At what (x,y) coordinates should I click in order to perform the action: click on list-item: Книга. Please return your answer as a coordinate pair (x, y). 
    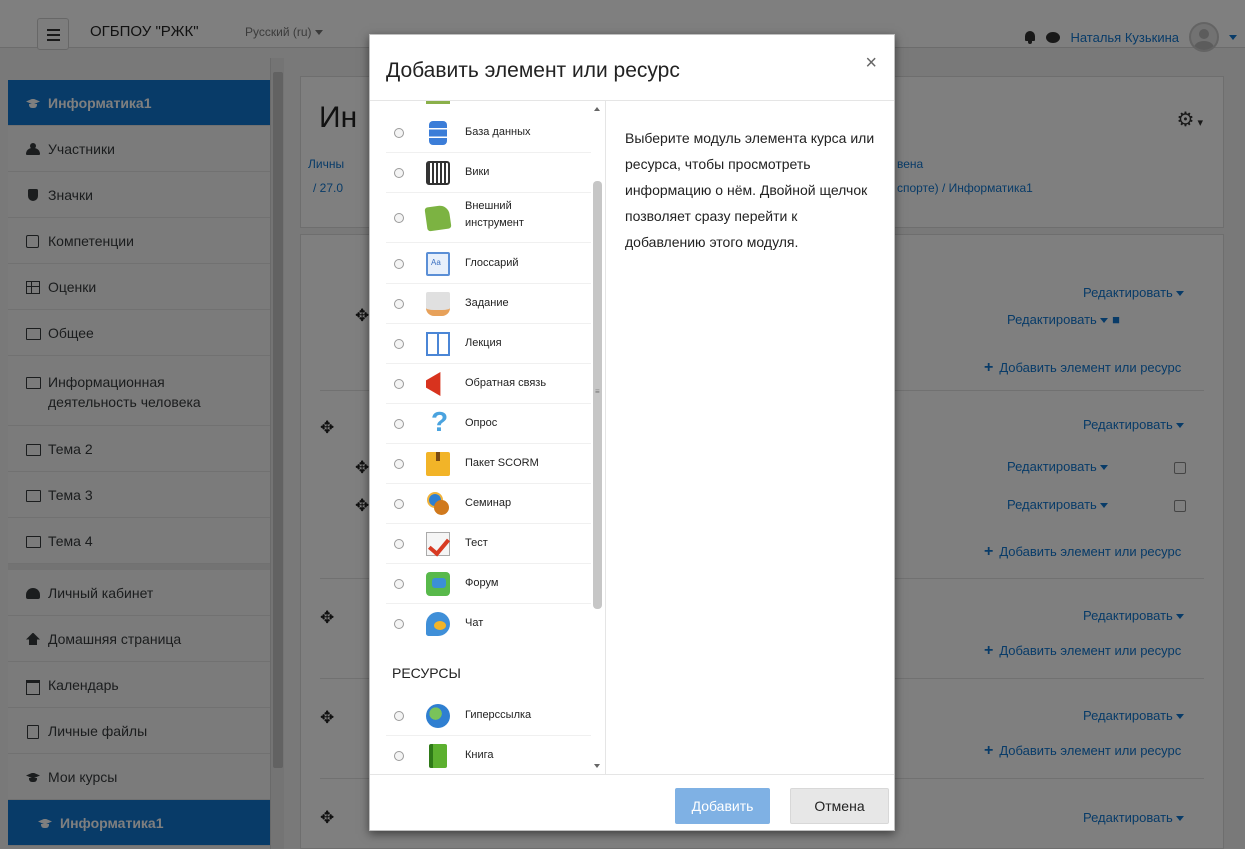
    Looking at the image, I should click on (488, 755).